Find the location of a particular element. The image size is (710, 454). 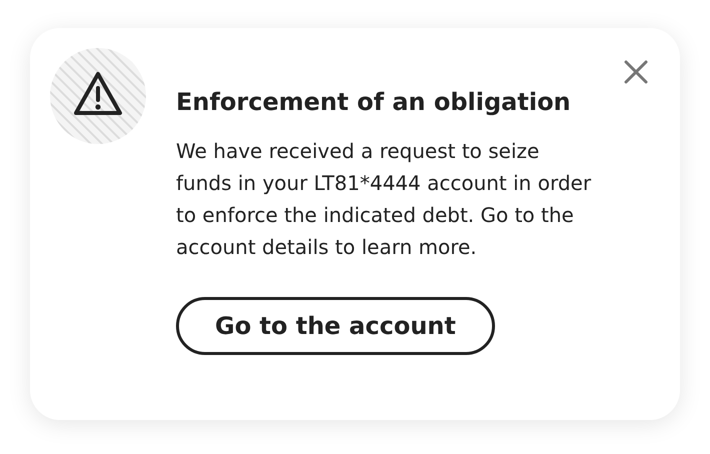

warning-icon is located at coordinates (98, 96).